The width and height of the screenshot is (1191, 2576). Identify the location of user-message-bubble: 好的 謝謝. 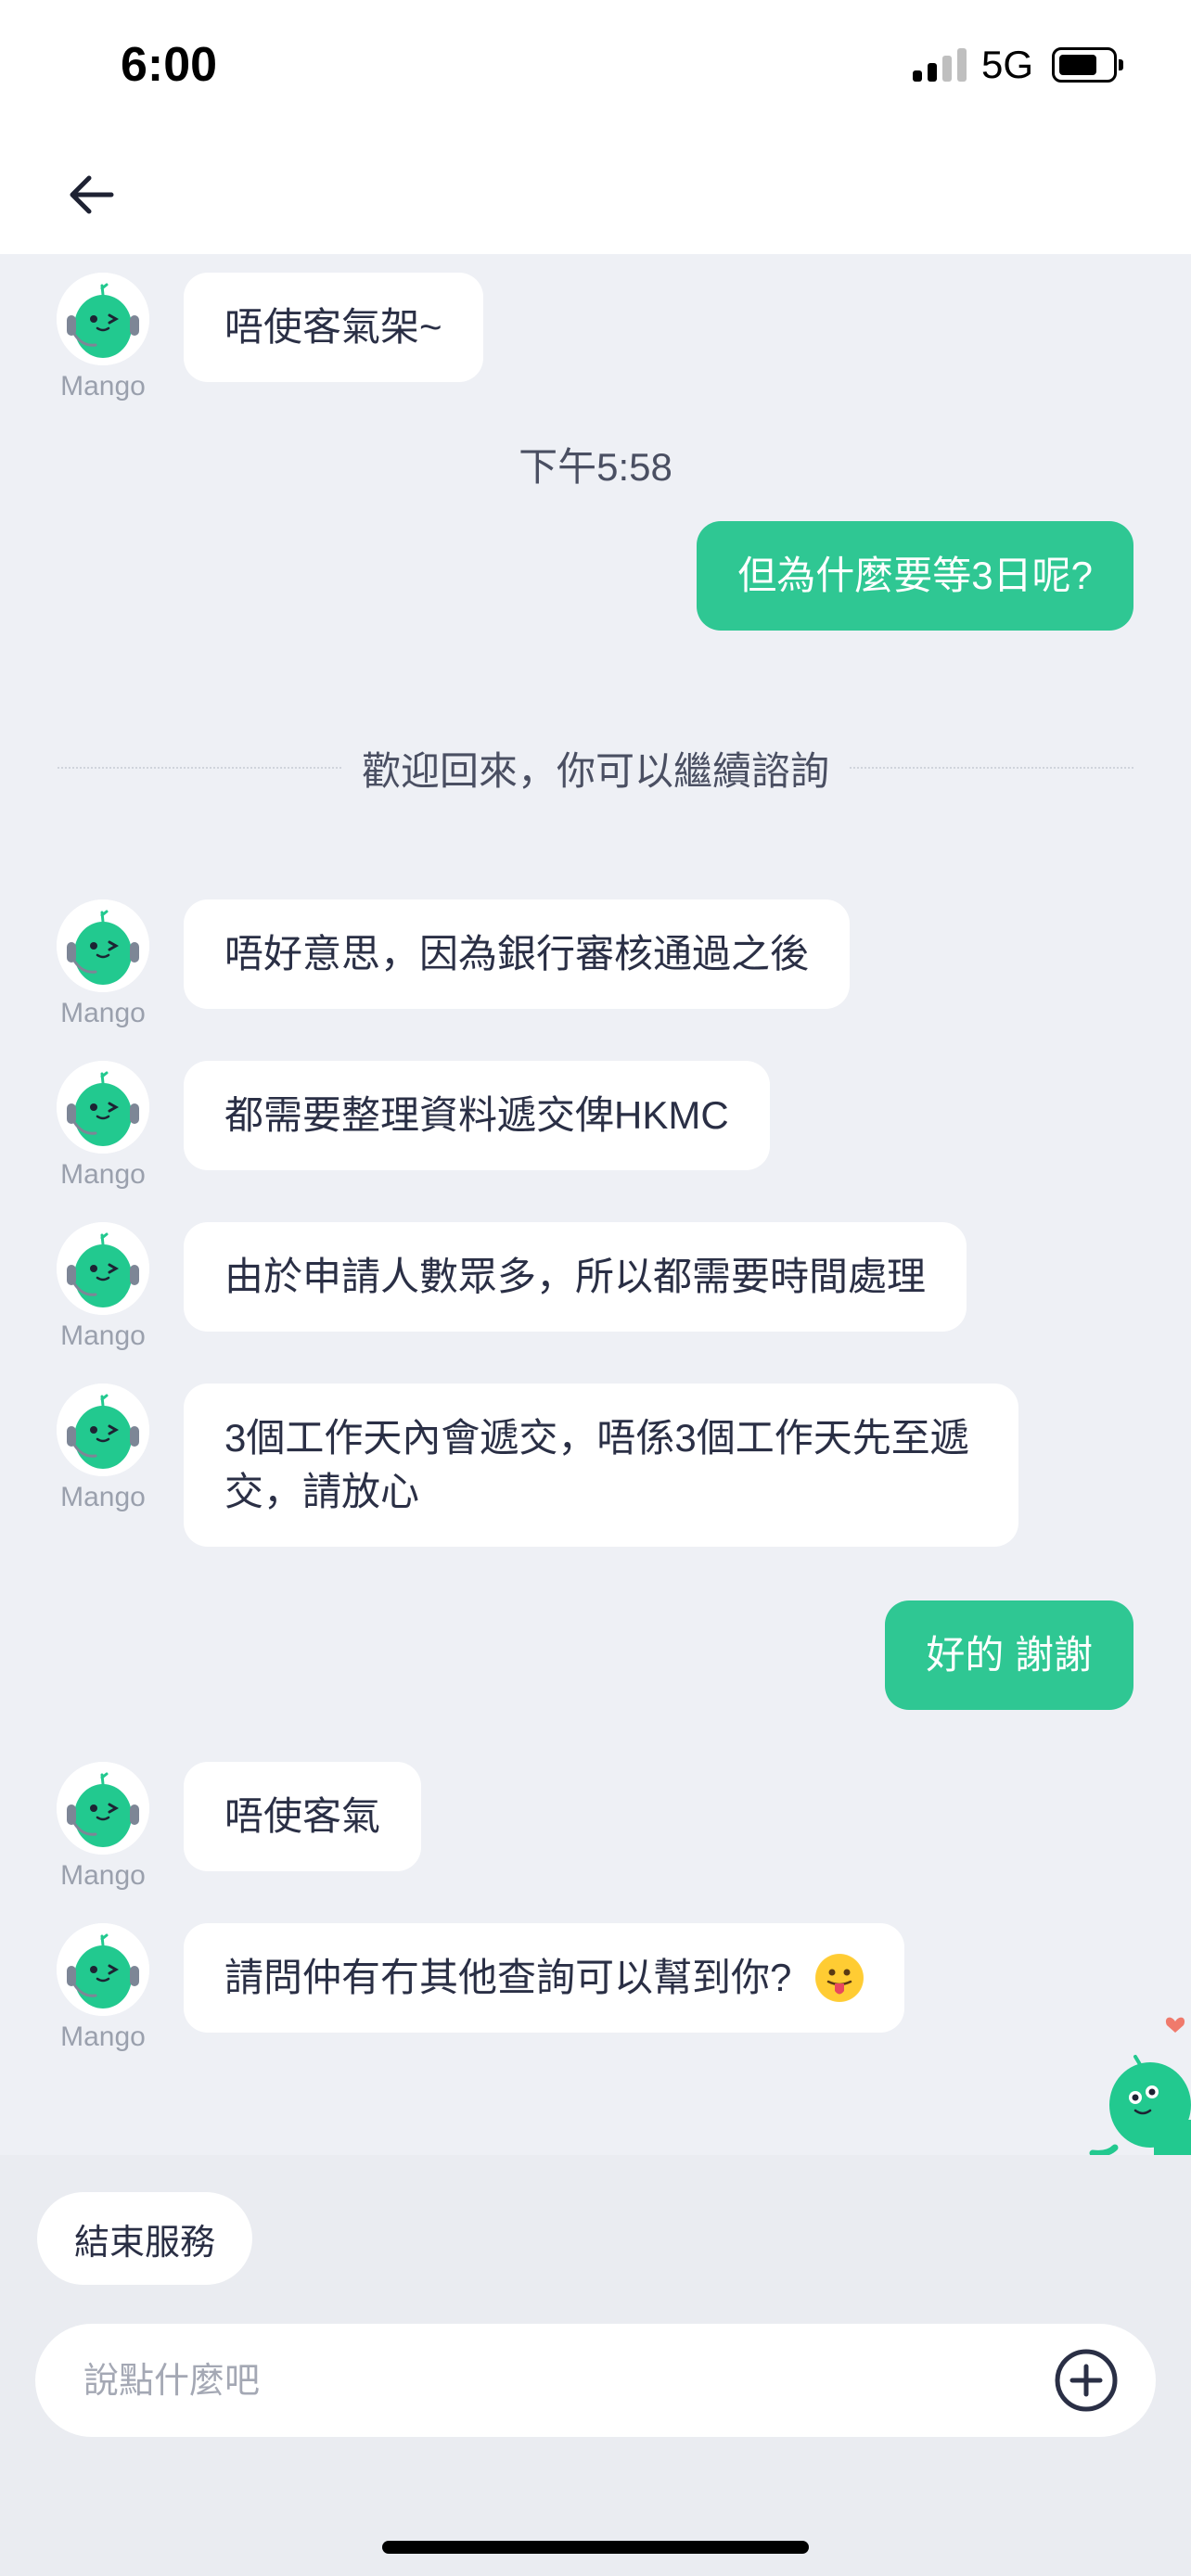
(1009, 1655).